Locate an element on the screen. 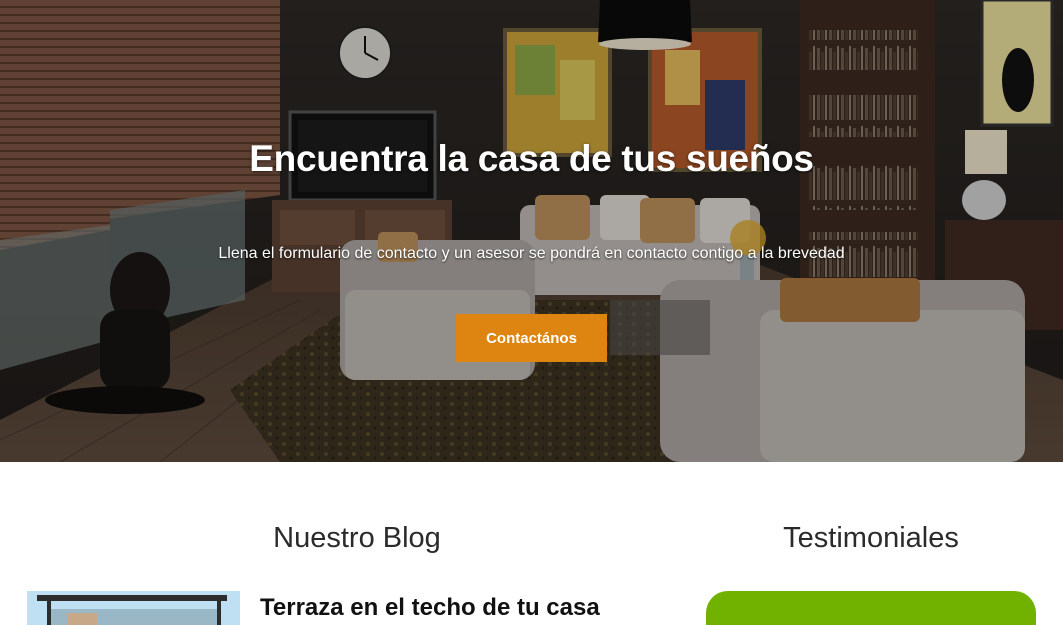 The height and width of the screenshot is (625, 1063). contact-button: Contactános is located at coordinates (531, 338).